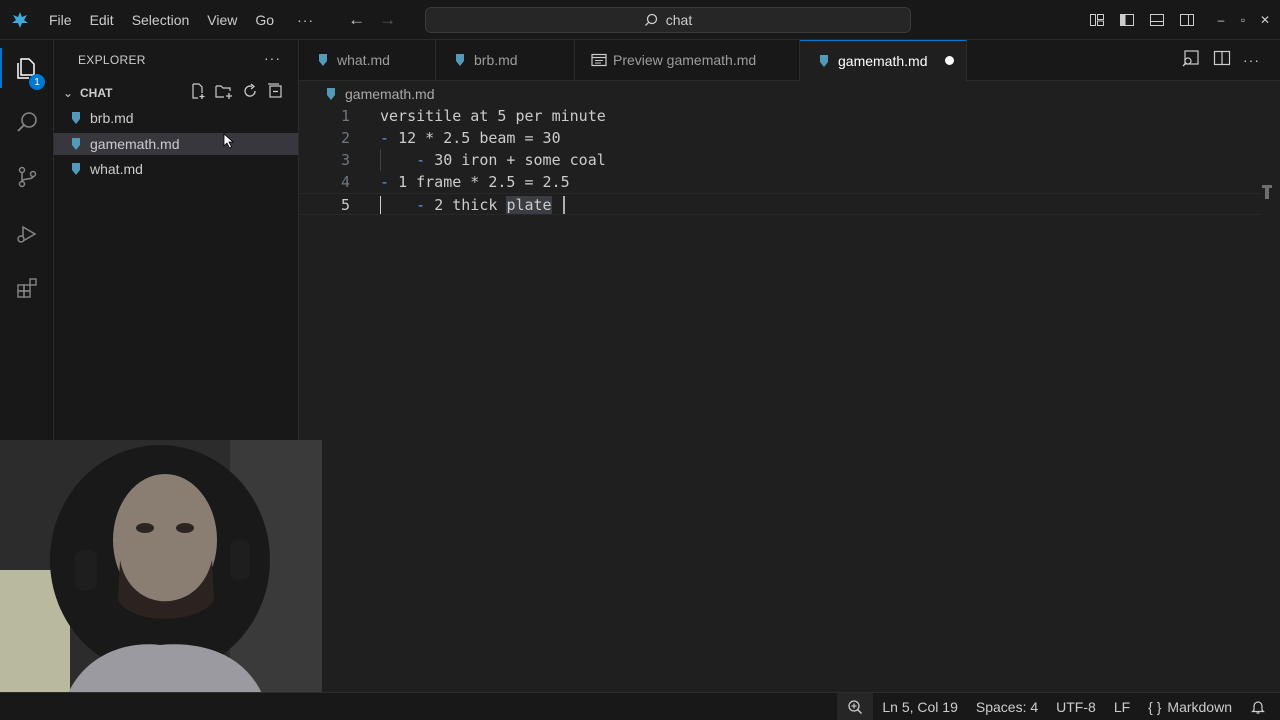 This screenshot has width=1280, height=720. What do you see at coordinates (1187, 20) in the screenshot?
I see `toggle-secondary-sidebar-icon` at bounding box center [1187, 20].